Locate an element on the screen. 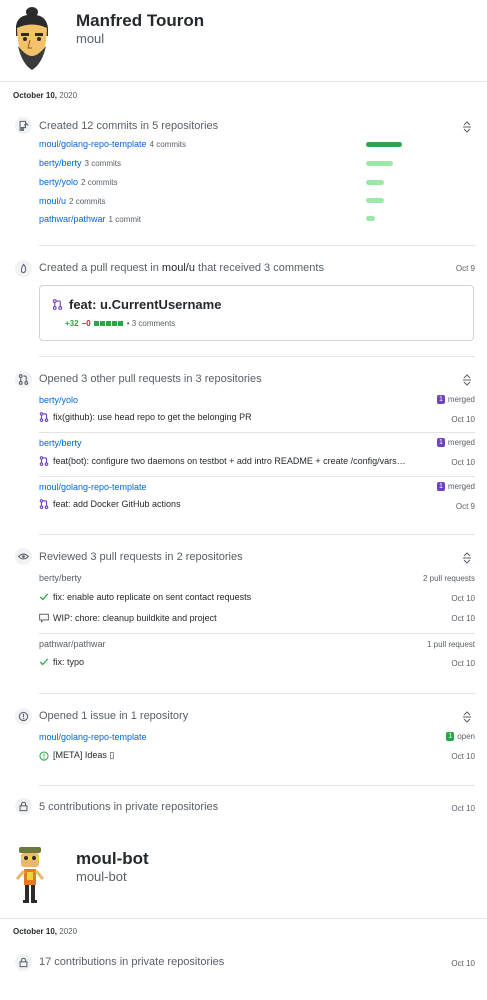  review-item: fix: typo is located at coordinates (61, 662).